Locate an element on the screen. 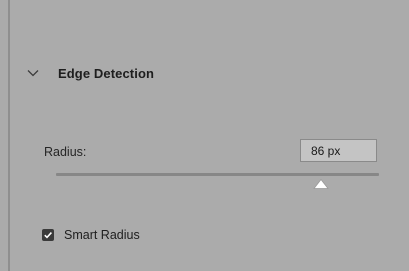  radius-slider-thumb is located at coordinates (321, 182).